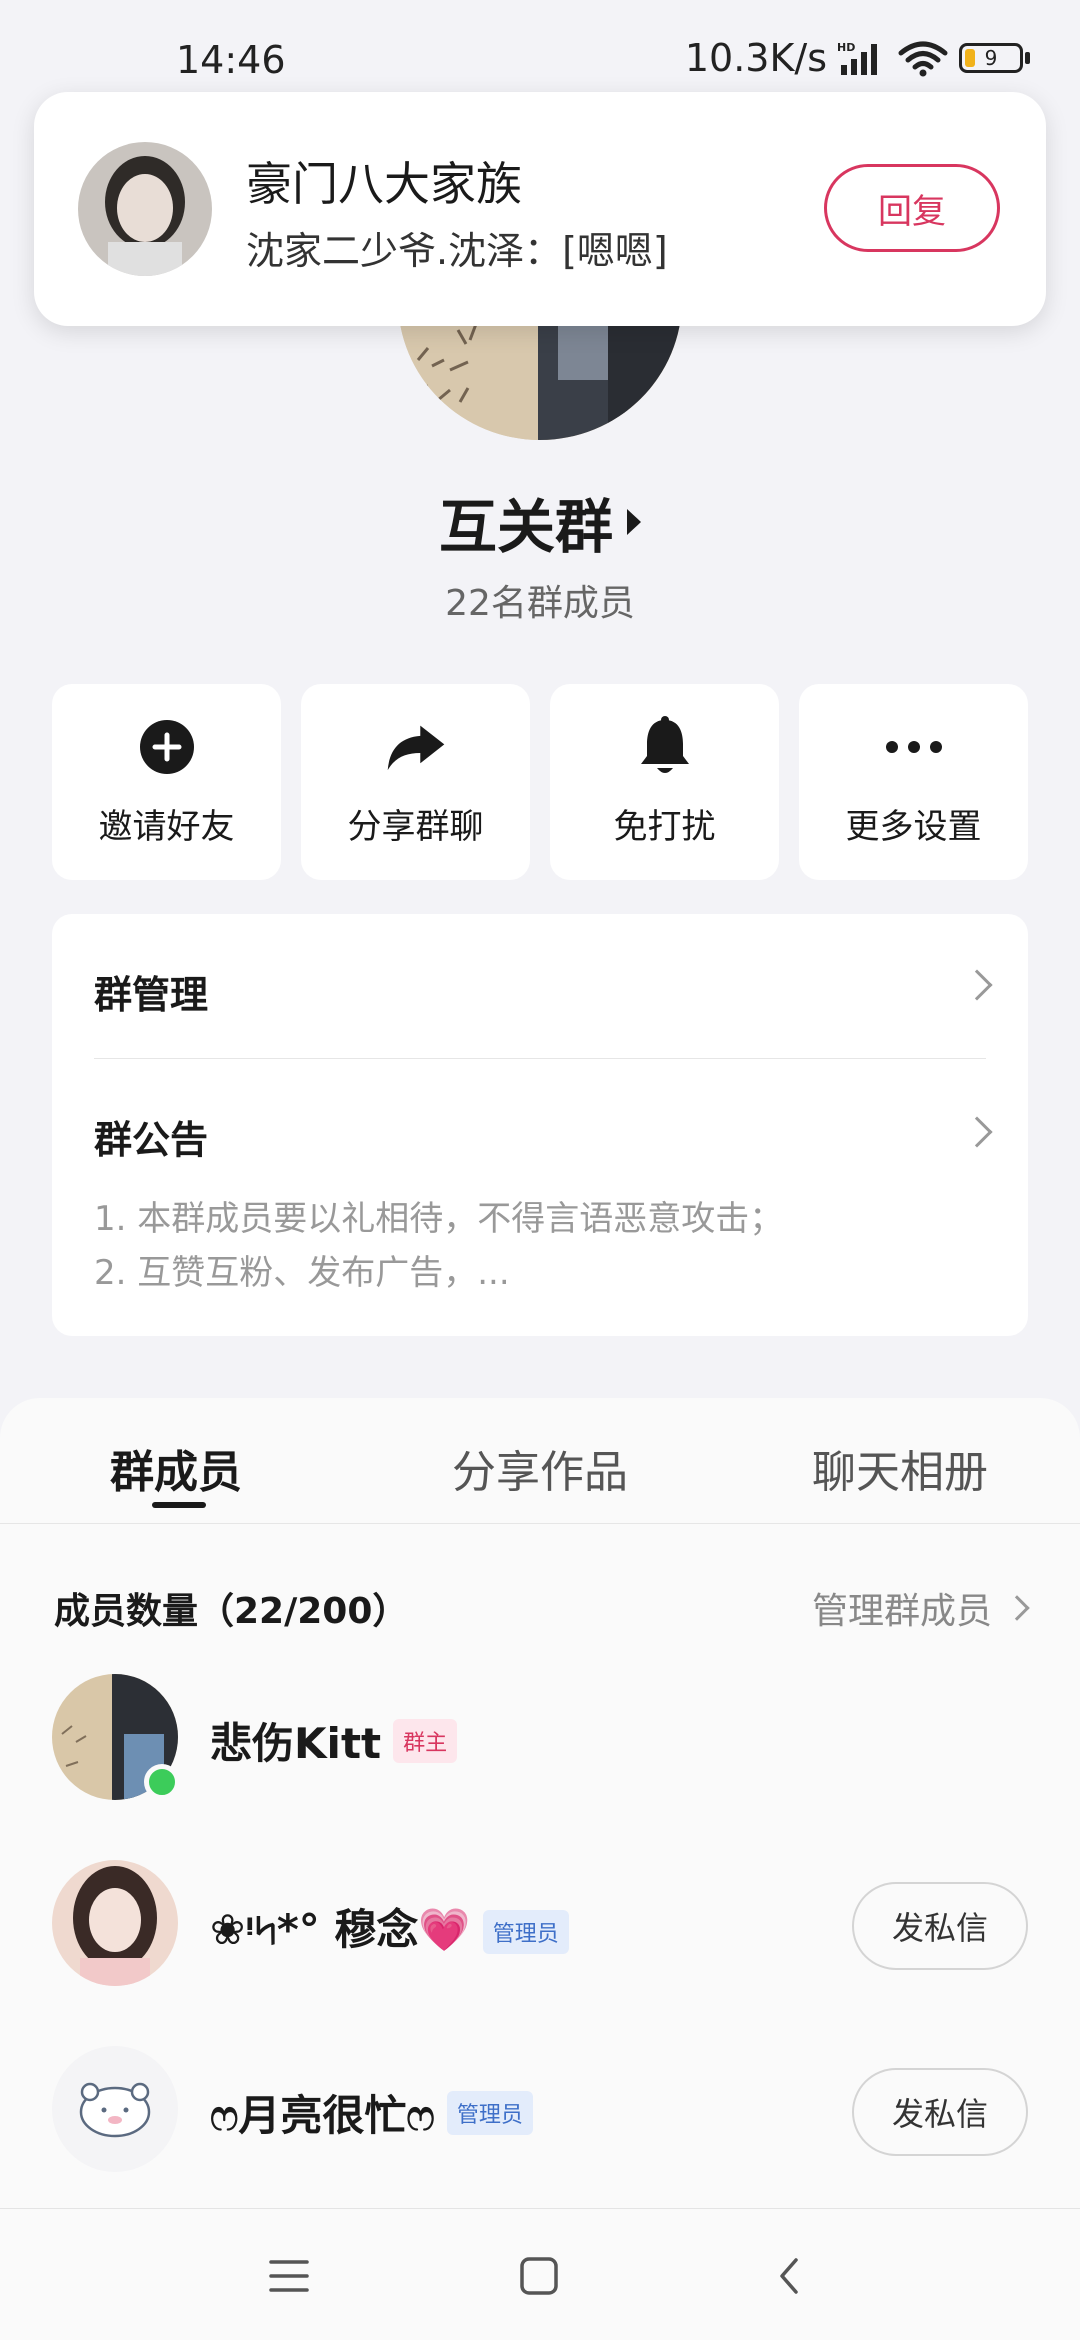 The image size is (1080, 2340). What do you see at coordinates (296, 1743) in the screenshot?
I see `member-name: 悲伤Kitt` at bounding box center [296, 1743].